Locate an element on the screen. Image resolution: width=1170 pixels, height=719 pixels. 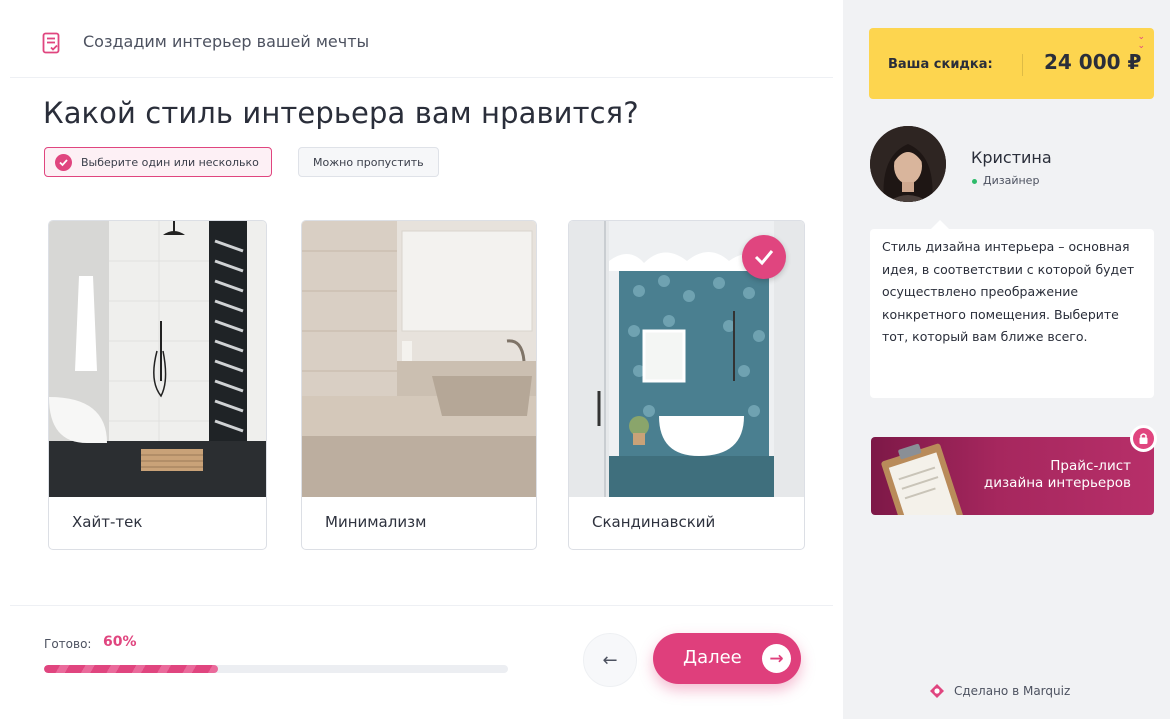
checklist-icon is located at coordinates (51, 43).